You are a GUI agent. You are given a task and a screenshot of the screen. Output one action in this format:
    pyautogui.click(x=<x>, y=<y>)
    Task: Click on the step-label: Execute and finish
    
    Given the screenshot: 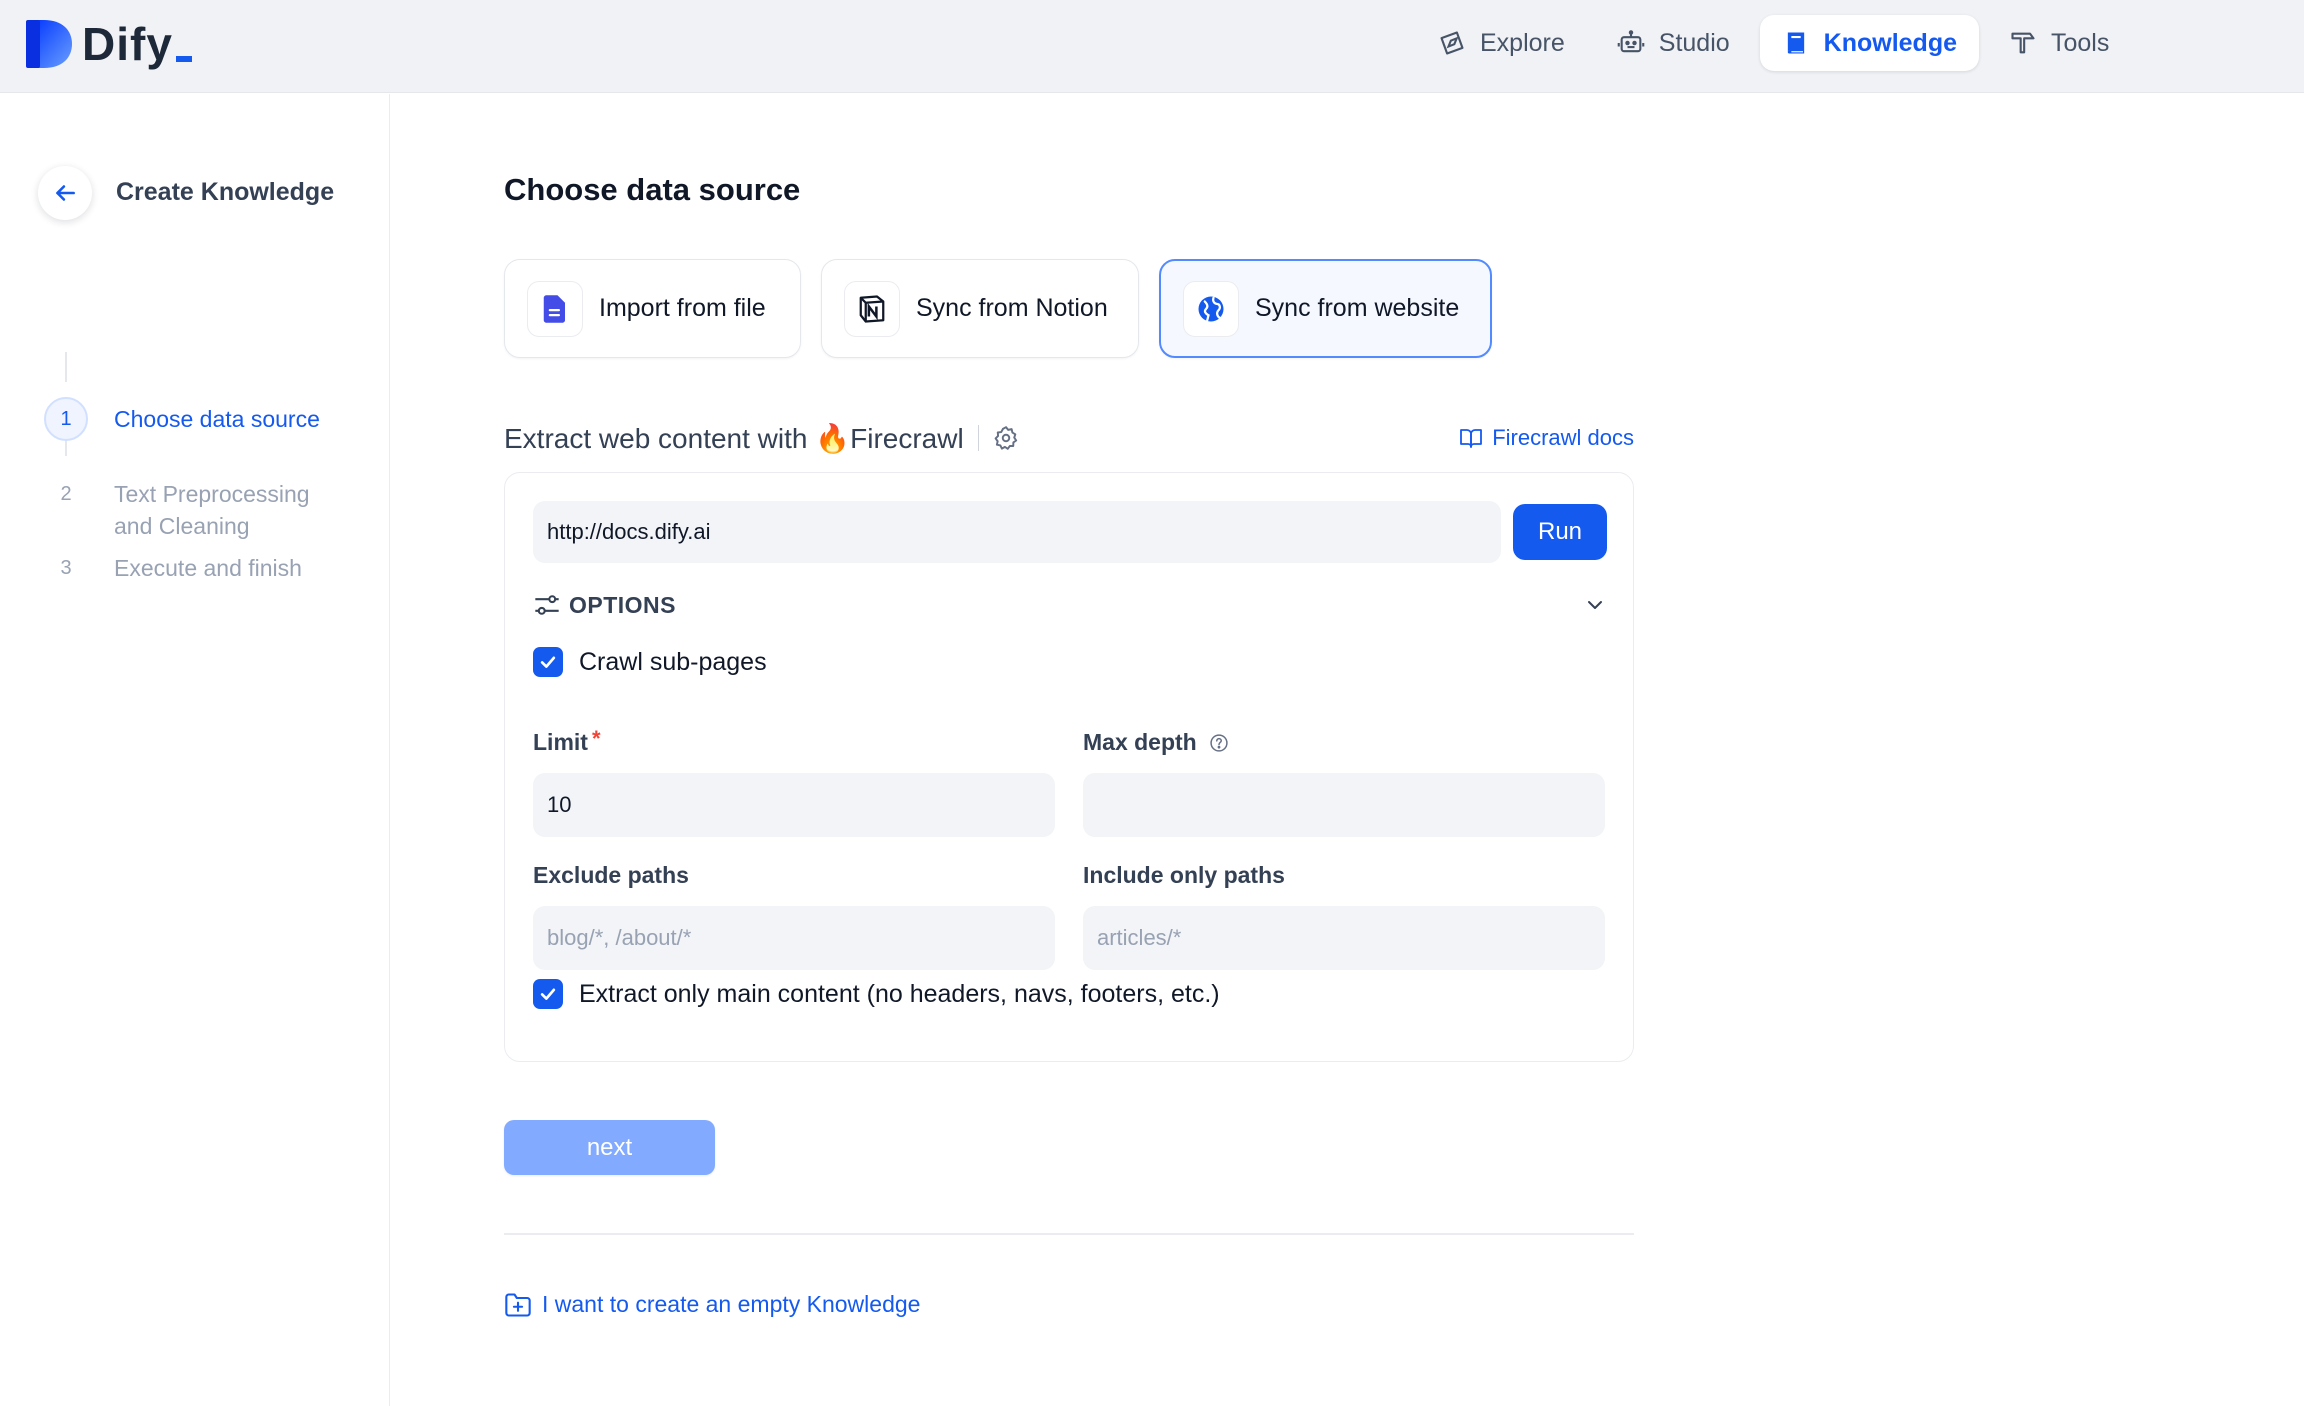 What is the action you would take?
    pyautogui.click(x=208, y=568)
    